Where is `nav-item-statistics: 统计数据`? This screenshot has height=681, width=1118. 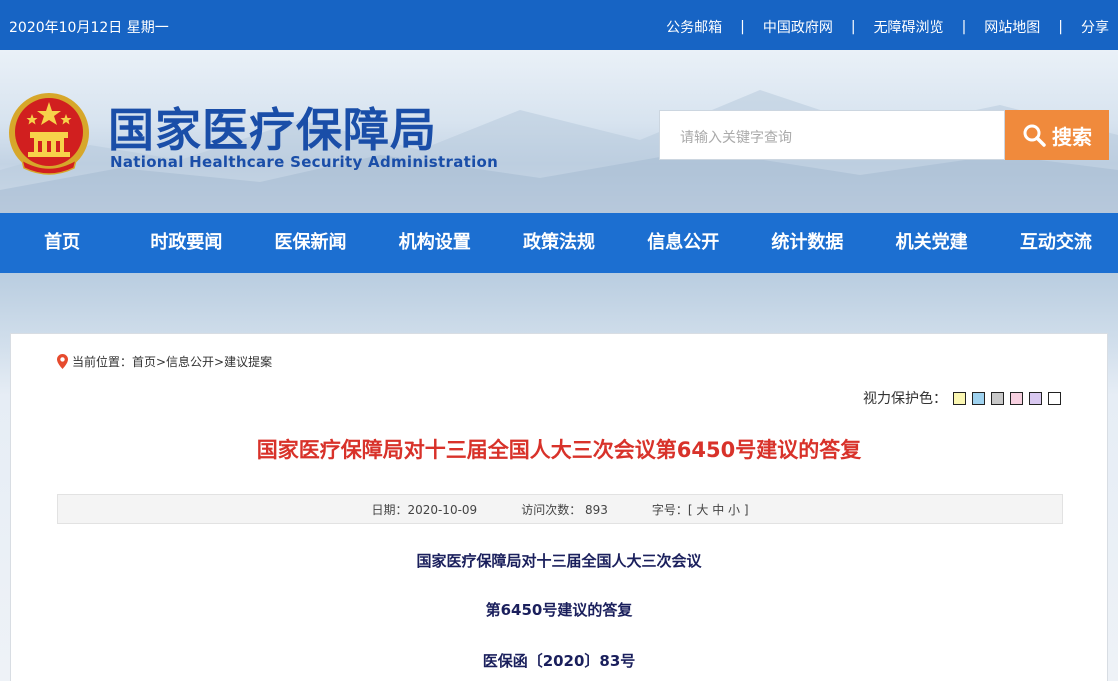 nav-item-statistics: 统计数据 is located at coordinates (807, 243).